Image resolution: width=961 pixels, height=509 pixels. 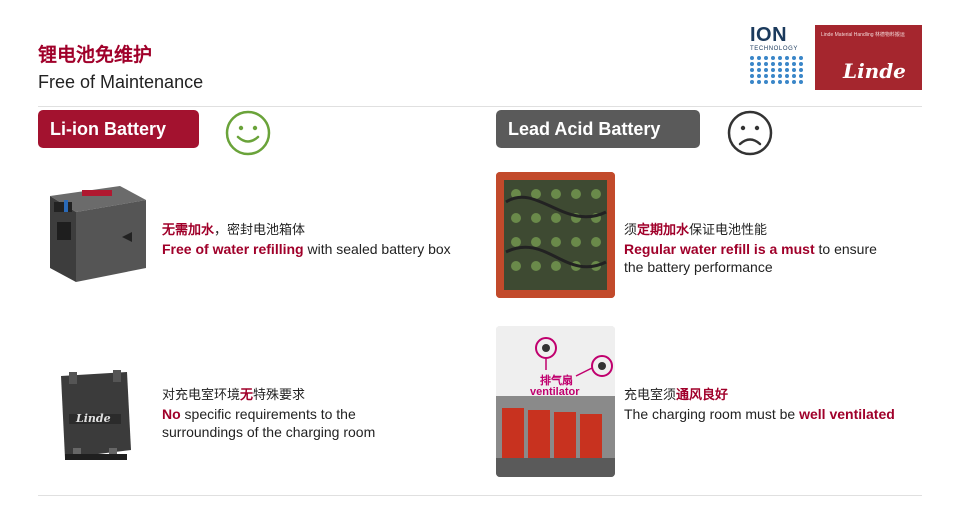 What do you see at coordinates (480, 495) in the screenshot?
I see `footer-divider` at bounding box center [480, 495].